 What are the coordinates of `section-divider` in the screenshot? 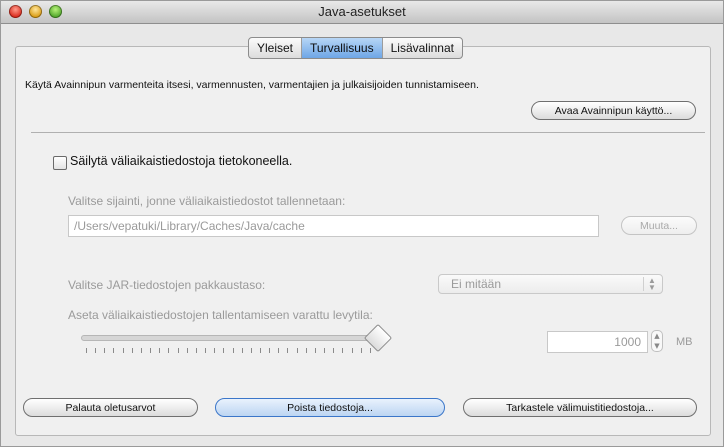 It's located at (368, 132).